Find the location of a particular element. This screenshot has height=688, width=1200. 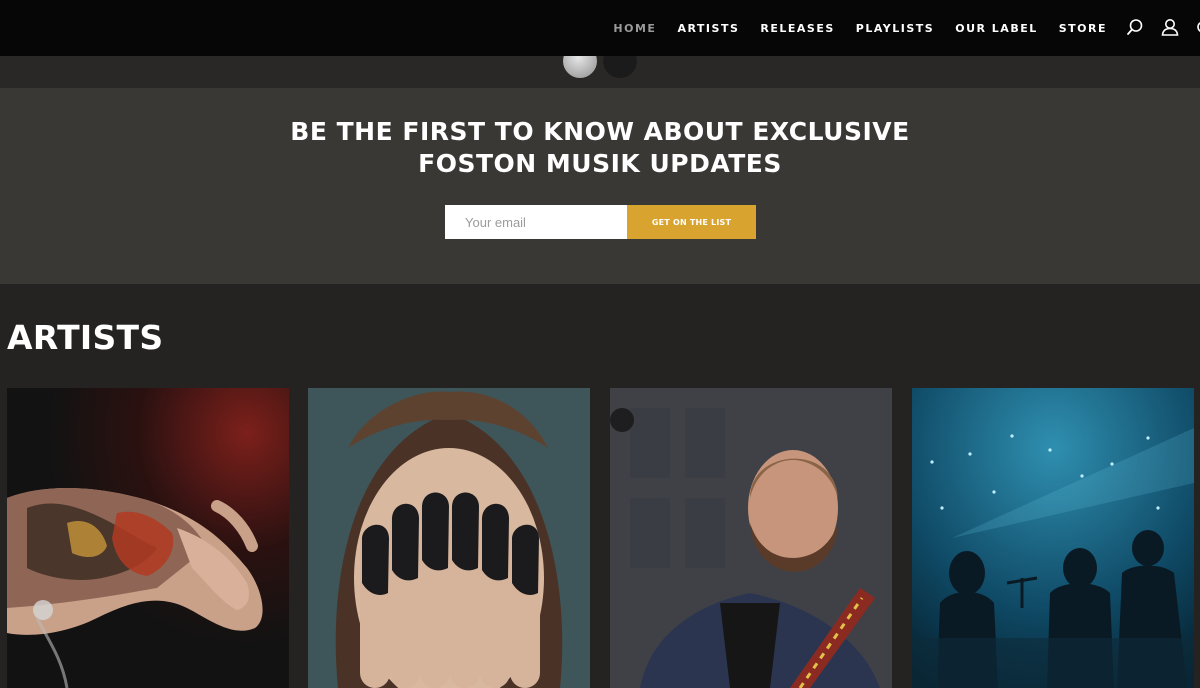

search-icon is located at coordinates (1135, 27).